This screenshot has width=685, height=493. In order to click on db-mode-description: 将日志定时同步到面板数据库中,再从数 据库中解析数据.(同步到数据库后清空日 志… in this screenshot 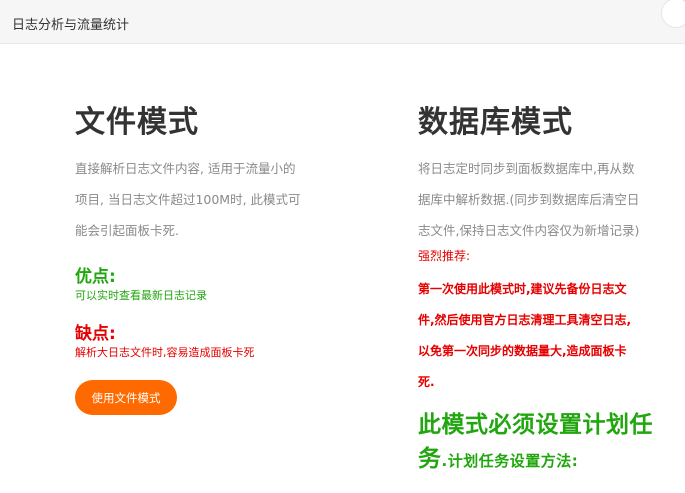, I will do `click(528, 199)`.